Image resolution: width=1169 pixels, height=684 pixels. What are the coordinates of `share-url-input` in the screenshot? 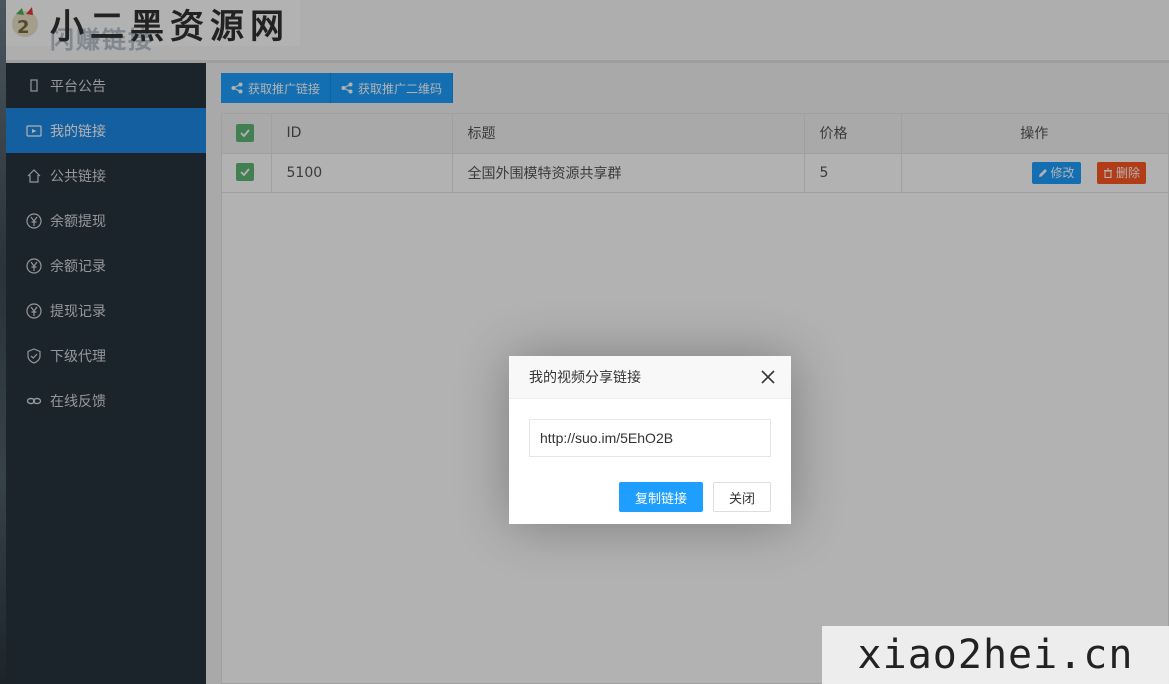 It's located at (650, 438).